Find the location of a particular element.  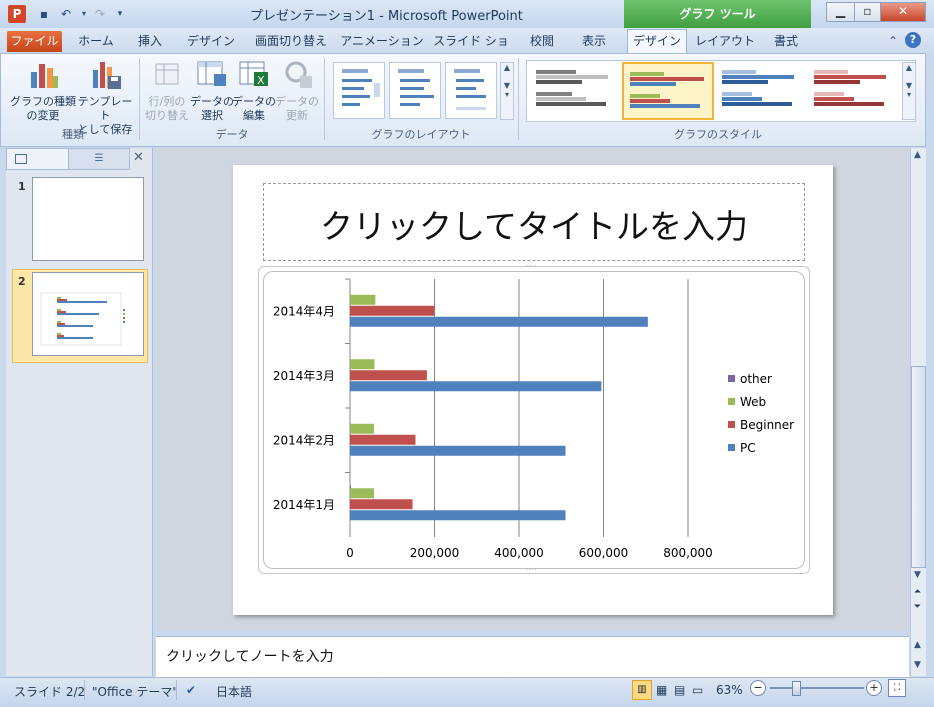

undo-icon: ↶ is located at coordinates (66, 14).